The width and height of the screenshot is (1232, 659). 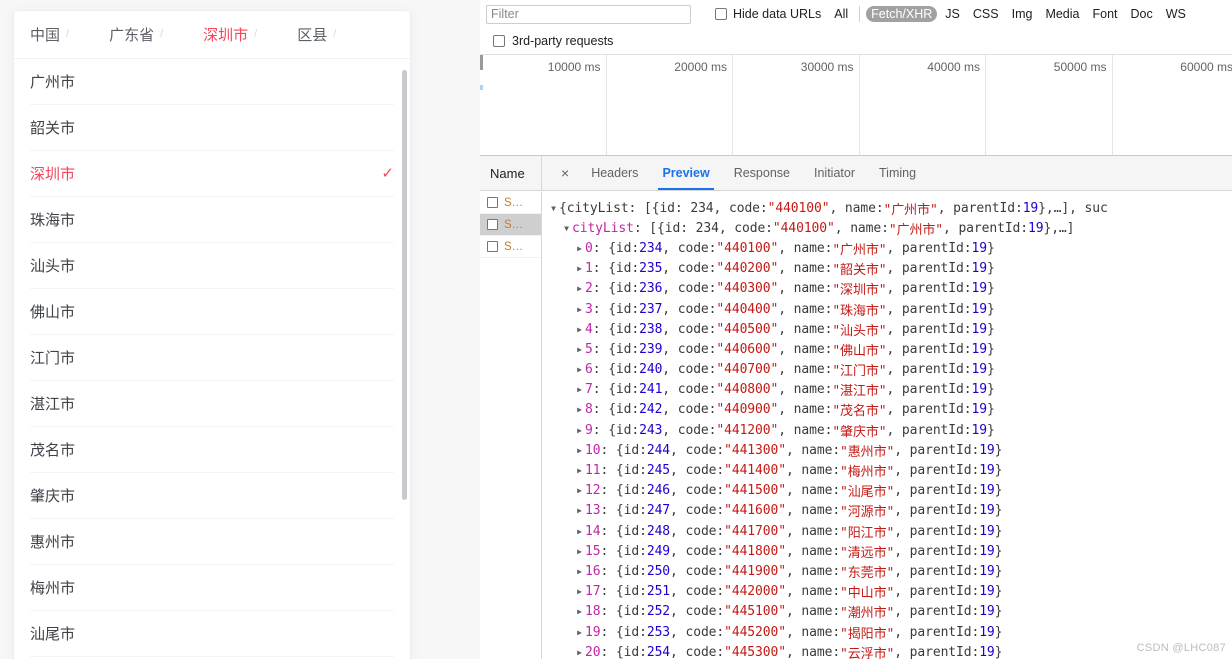 What do you see at coordinates (212, 266) in the screenshot?
I see `city-list-item: 汕头市` at bounding box center [212, 266].